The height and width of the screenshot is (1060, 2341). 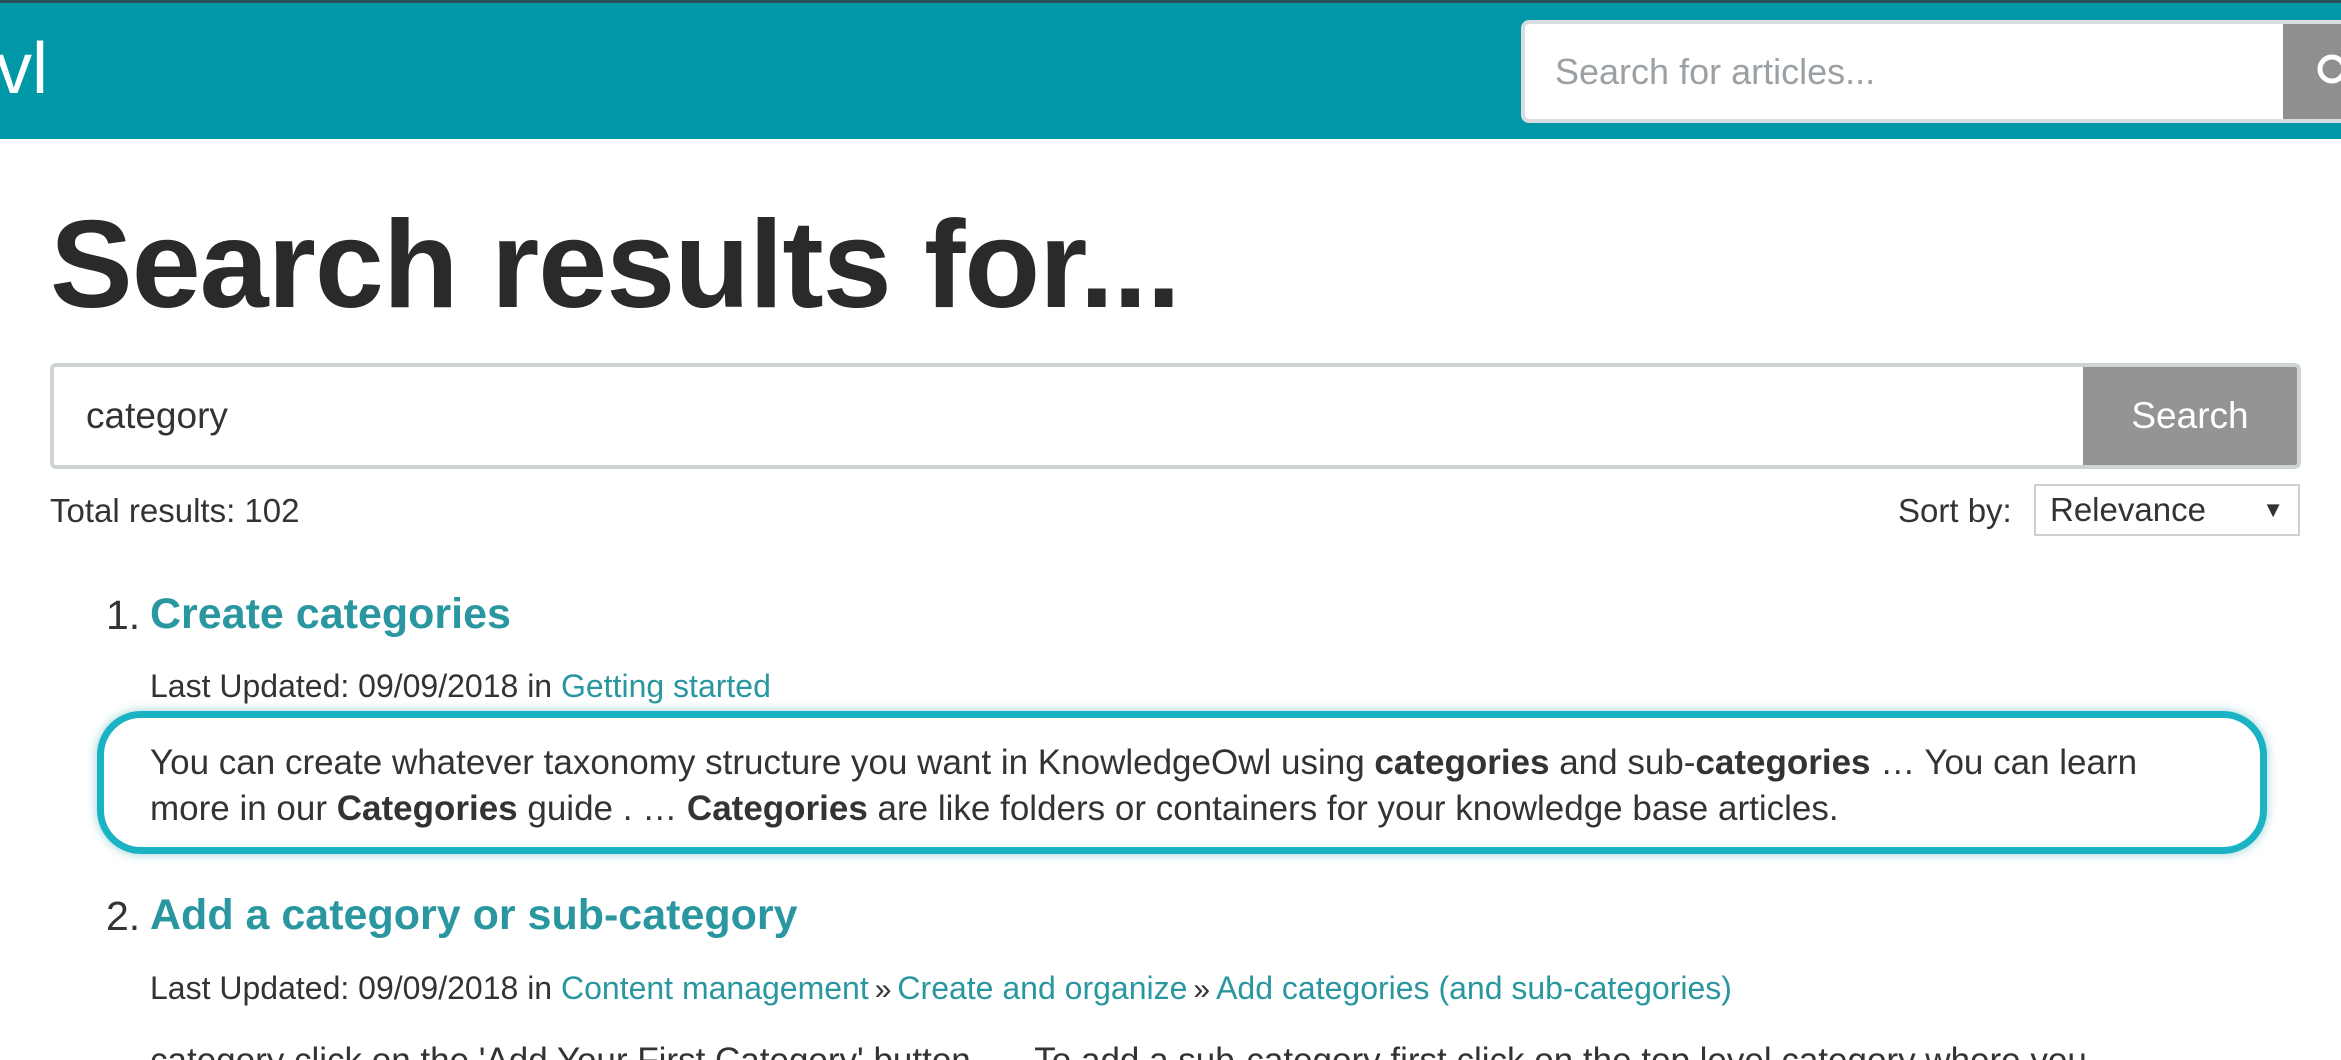 I want to click on result-number: 2., so click(x=123, y=916).